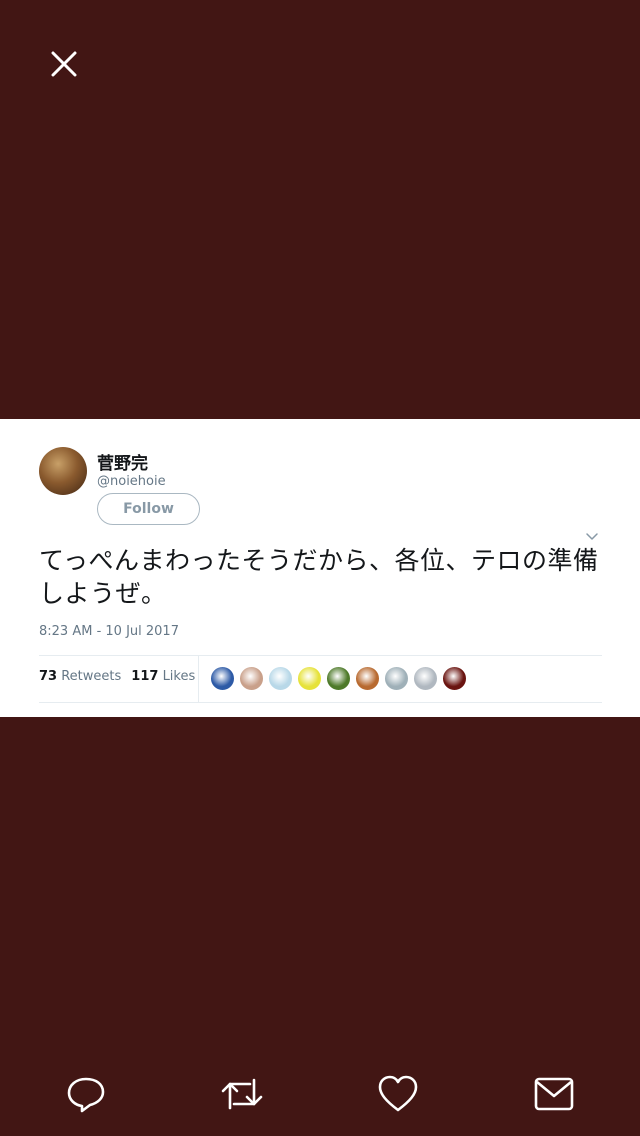 This screenshot has width=640, height=1136. What do you see at coordinates (320, 702) in the screenshot?
I see `divider-bottom` at bounding box center [320, 702].